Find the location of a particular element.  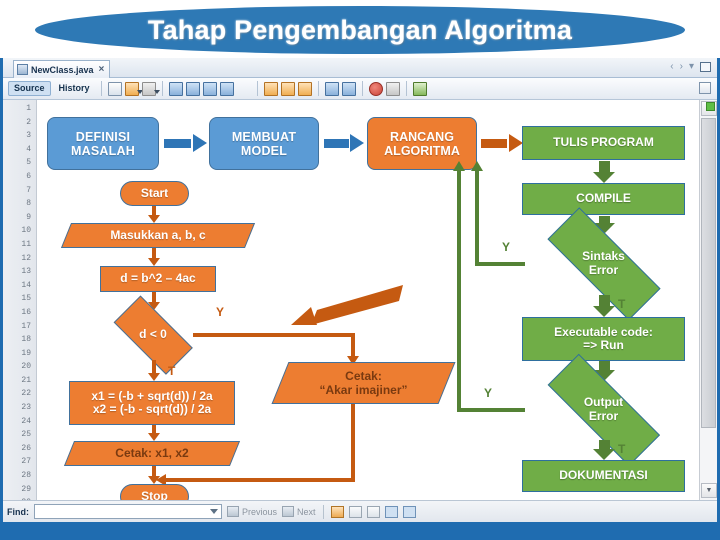

scroll-tabs-right-icon: › is located at coordinates (681, 66).